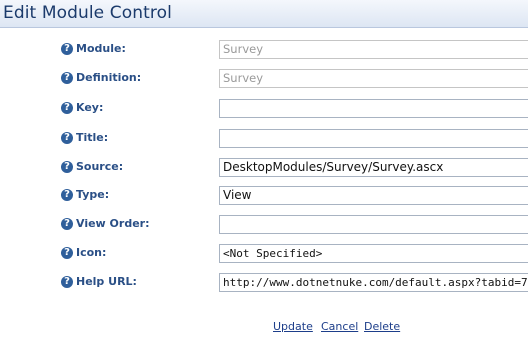 The image size is (528, 345). I want to click on source-label: Source:, so click(100, 166).